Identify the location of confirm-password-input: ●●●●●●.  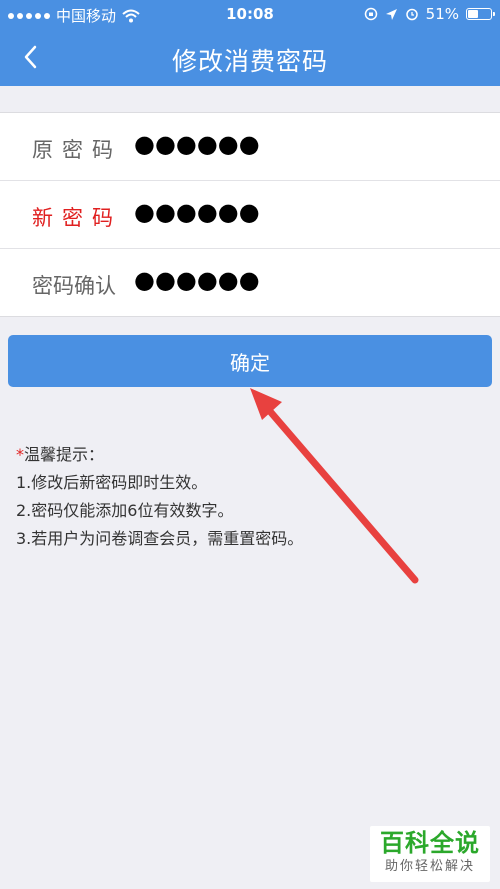
(197, 280).